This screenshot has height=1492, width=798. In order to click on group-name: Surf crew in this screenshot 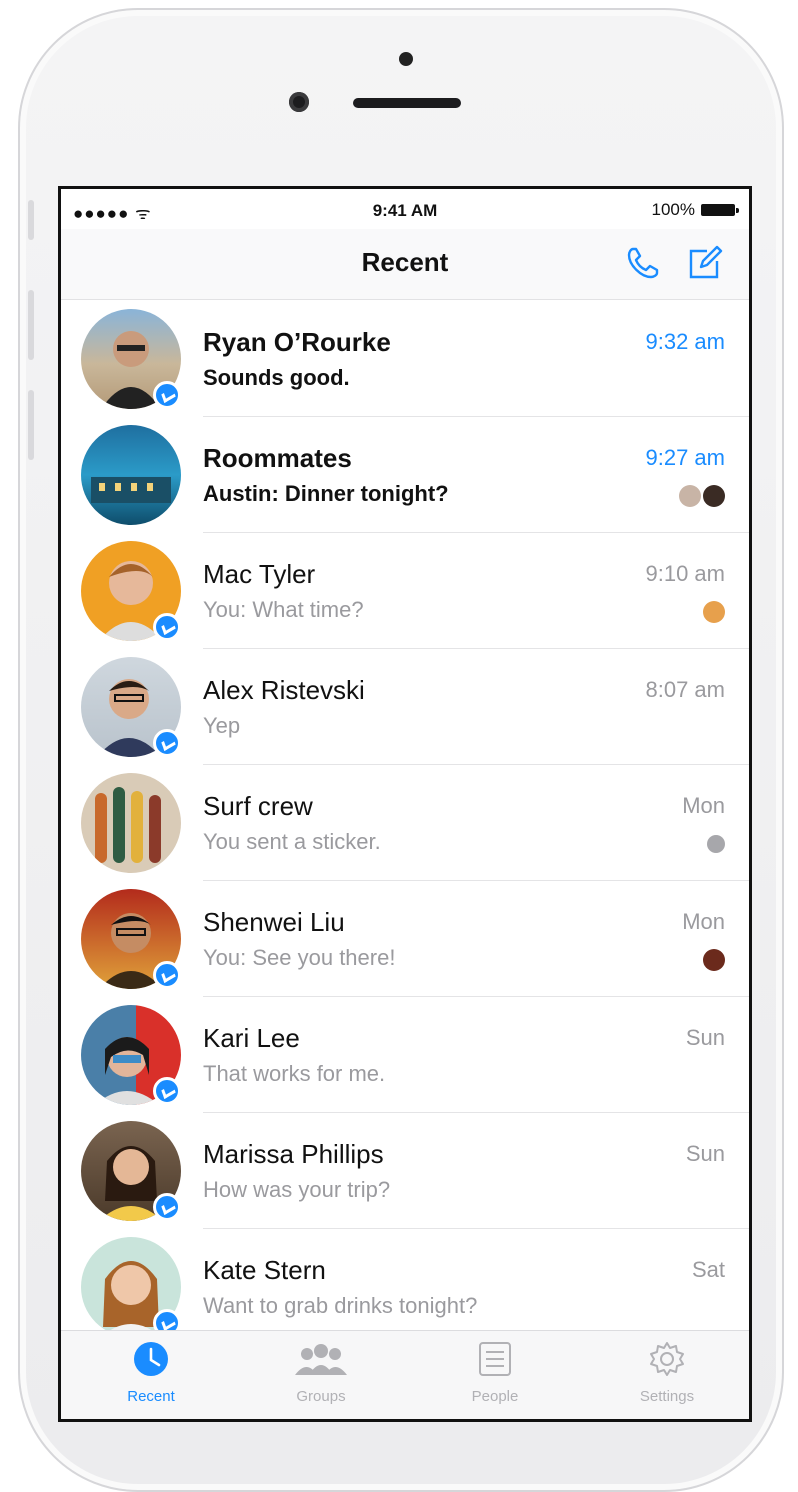, I will do `click(258, 806)`.